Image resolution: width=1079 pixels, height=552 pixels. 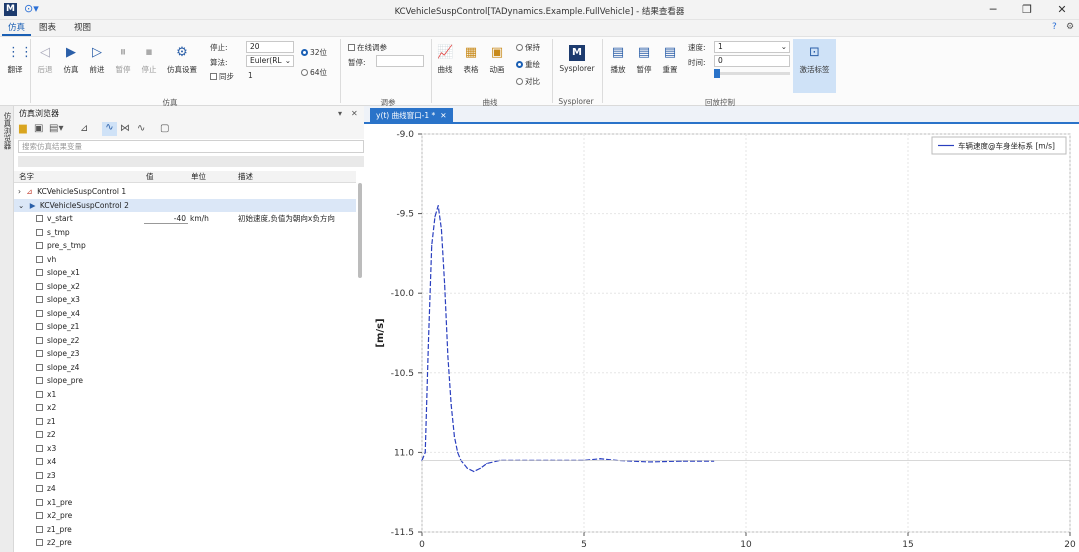 What do you see at coordinates (56, 128) in the screenshot?
I see `export-icon: ▤▾` at bounding box center [56, 128].